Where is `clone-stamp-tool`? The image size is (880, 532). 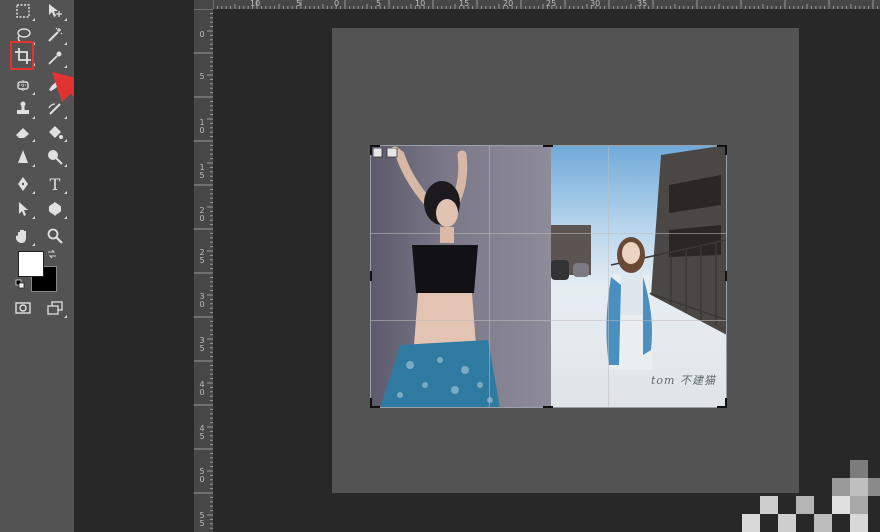
clone-stamp-tool is located at coordinates (23, 109).